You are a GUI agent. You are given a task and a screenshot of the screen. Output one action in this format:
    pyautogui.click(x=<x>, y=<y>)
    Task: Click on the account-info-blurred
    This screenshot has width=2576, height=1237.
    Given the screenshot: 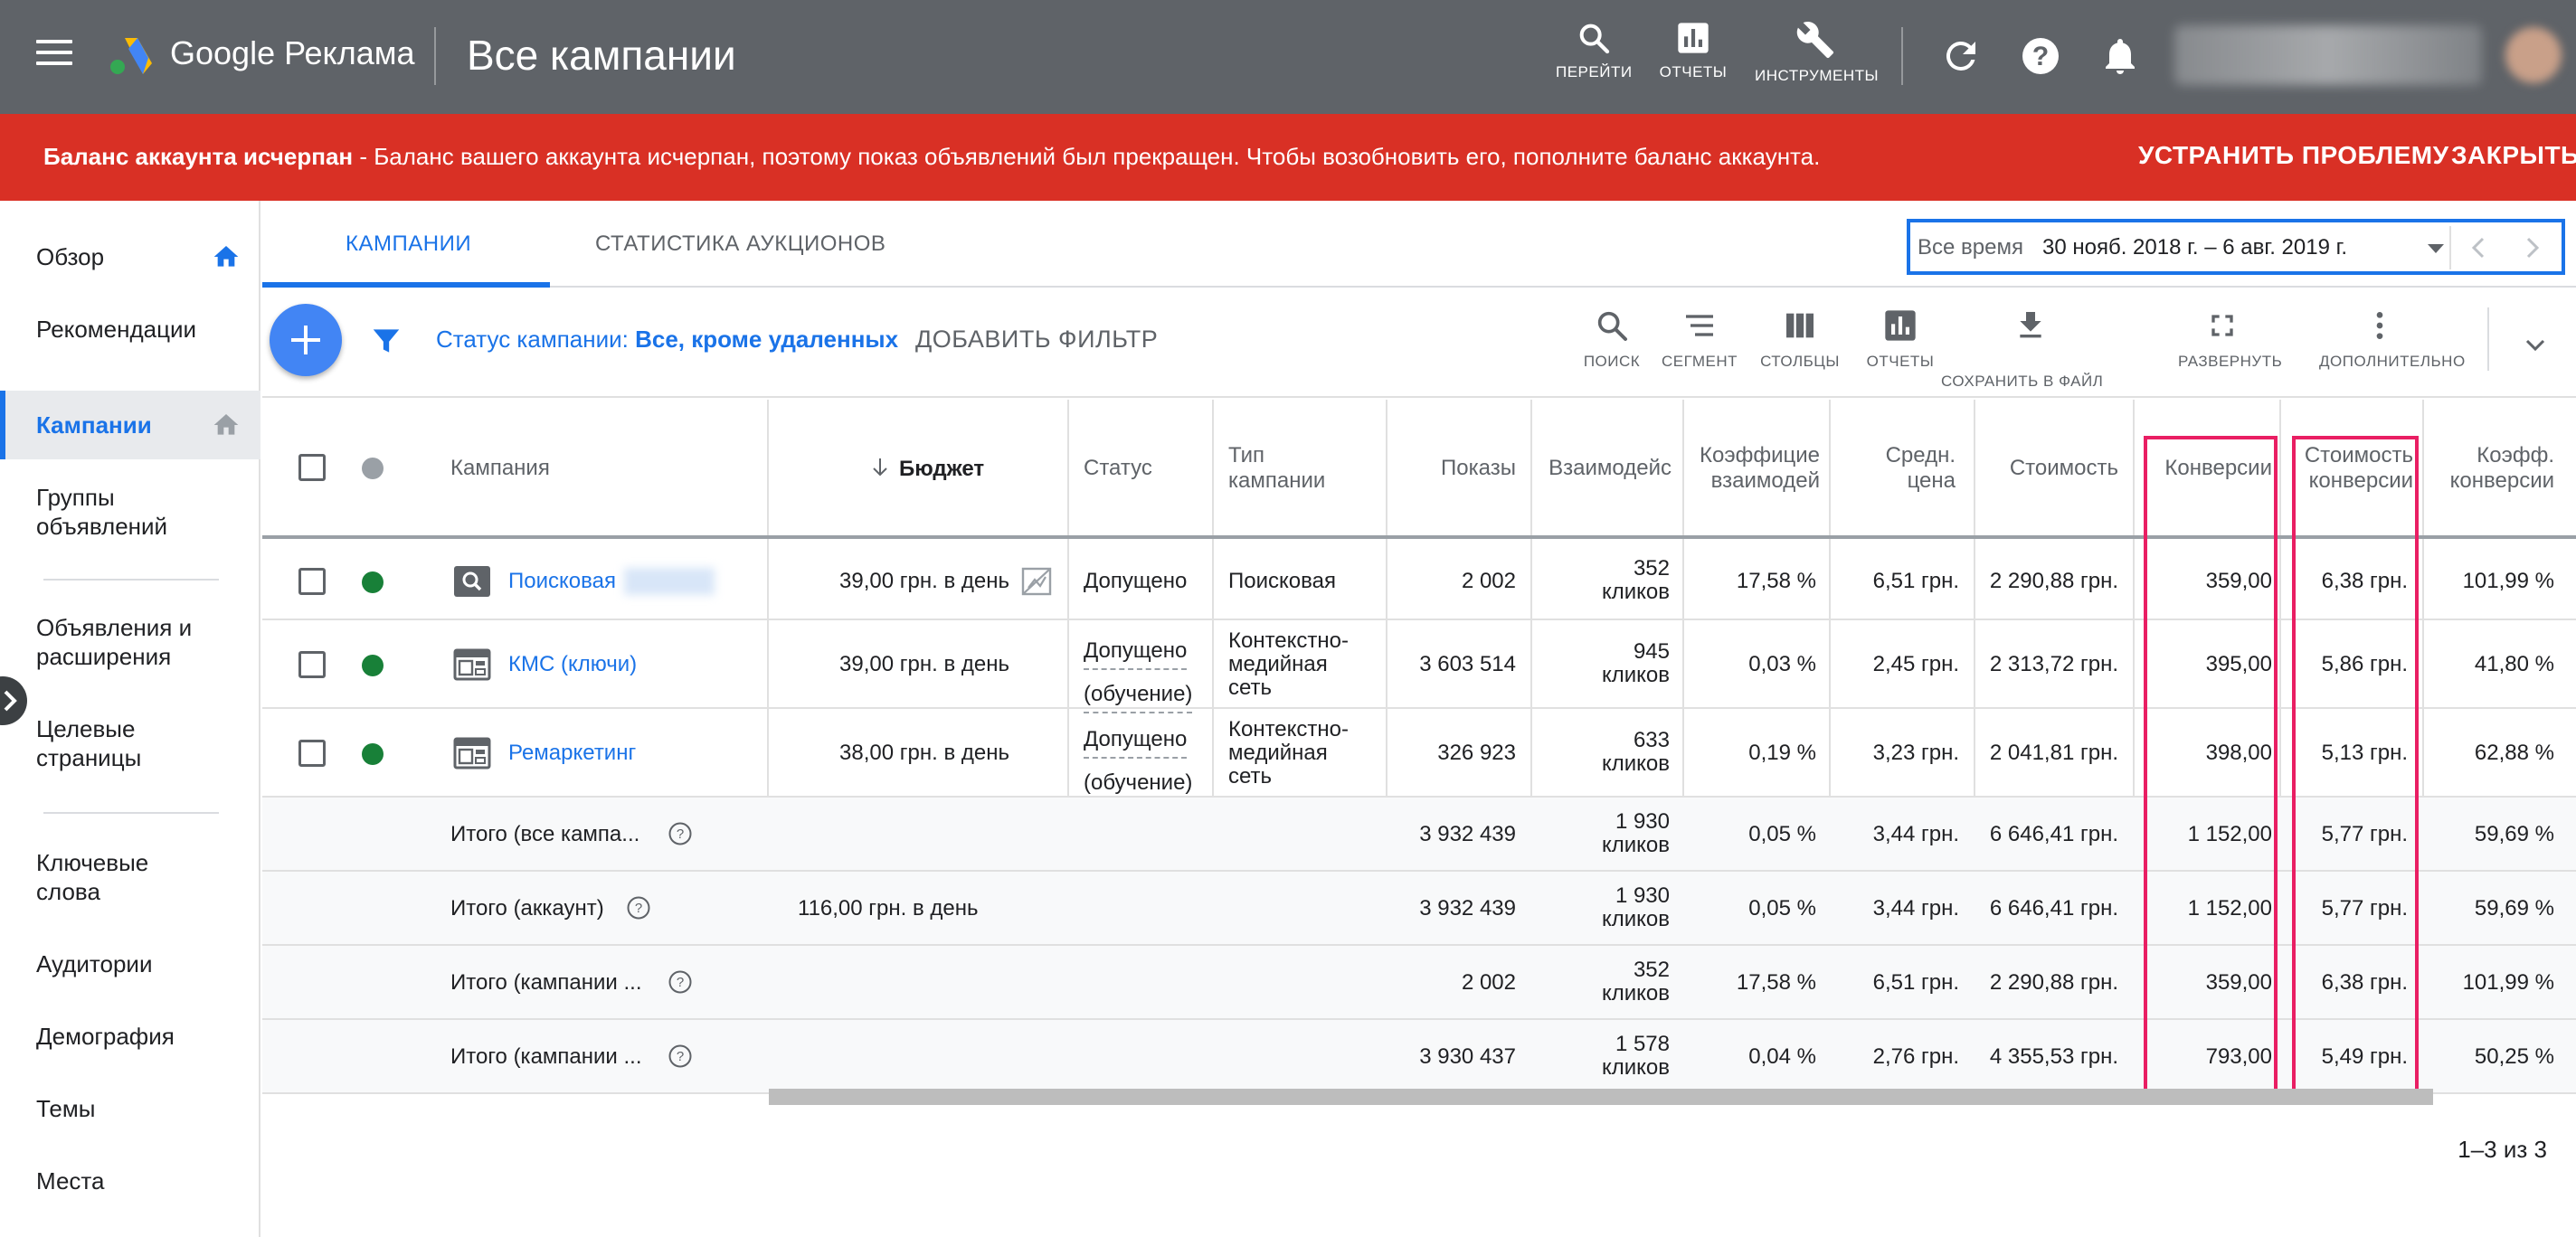 What is the action you would take?
    pyautogui.click(x=2328, y=55)
    